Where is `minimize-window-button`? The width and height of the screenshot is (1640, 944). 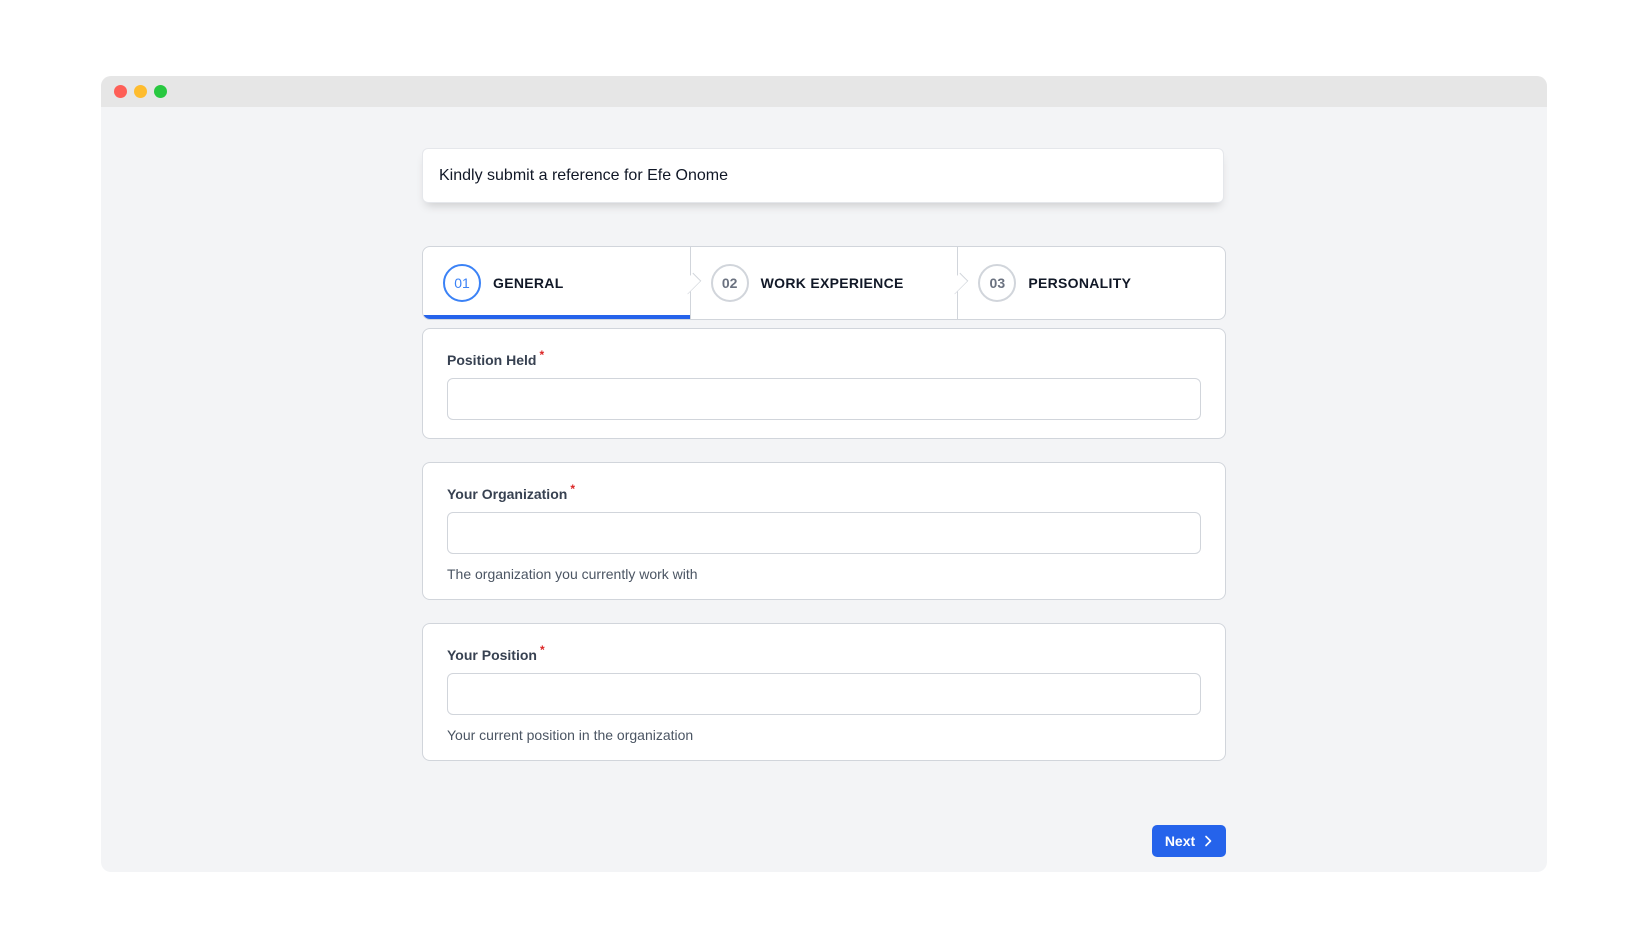
minimize-window-button is located at coordinates (140, 91).